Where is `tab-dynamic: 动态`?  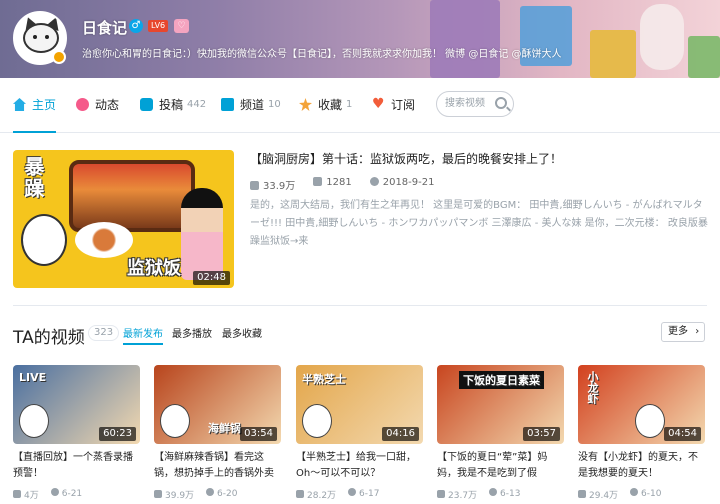
tab-dynamic: 动态 is located at coordinates (97, 104).